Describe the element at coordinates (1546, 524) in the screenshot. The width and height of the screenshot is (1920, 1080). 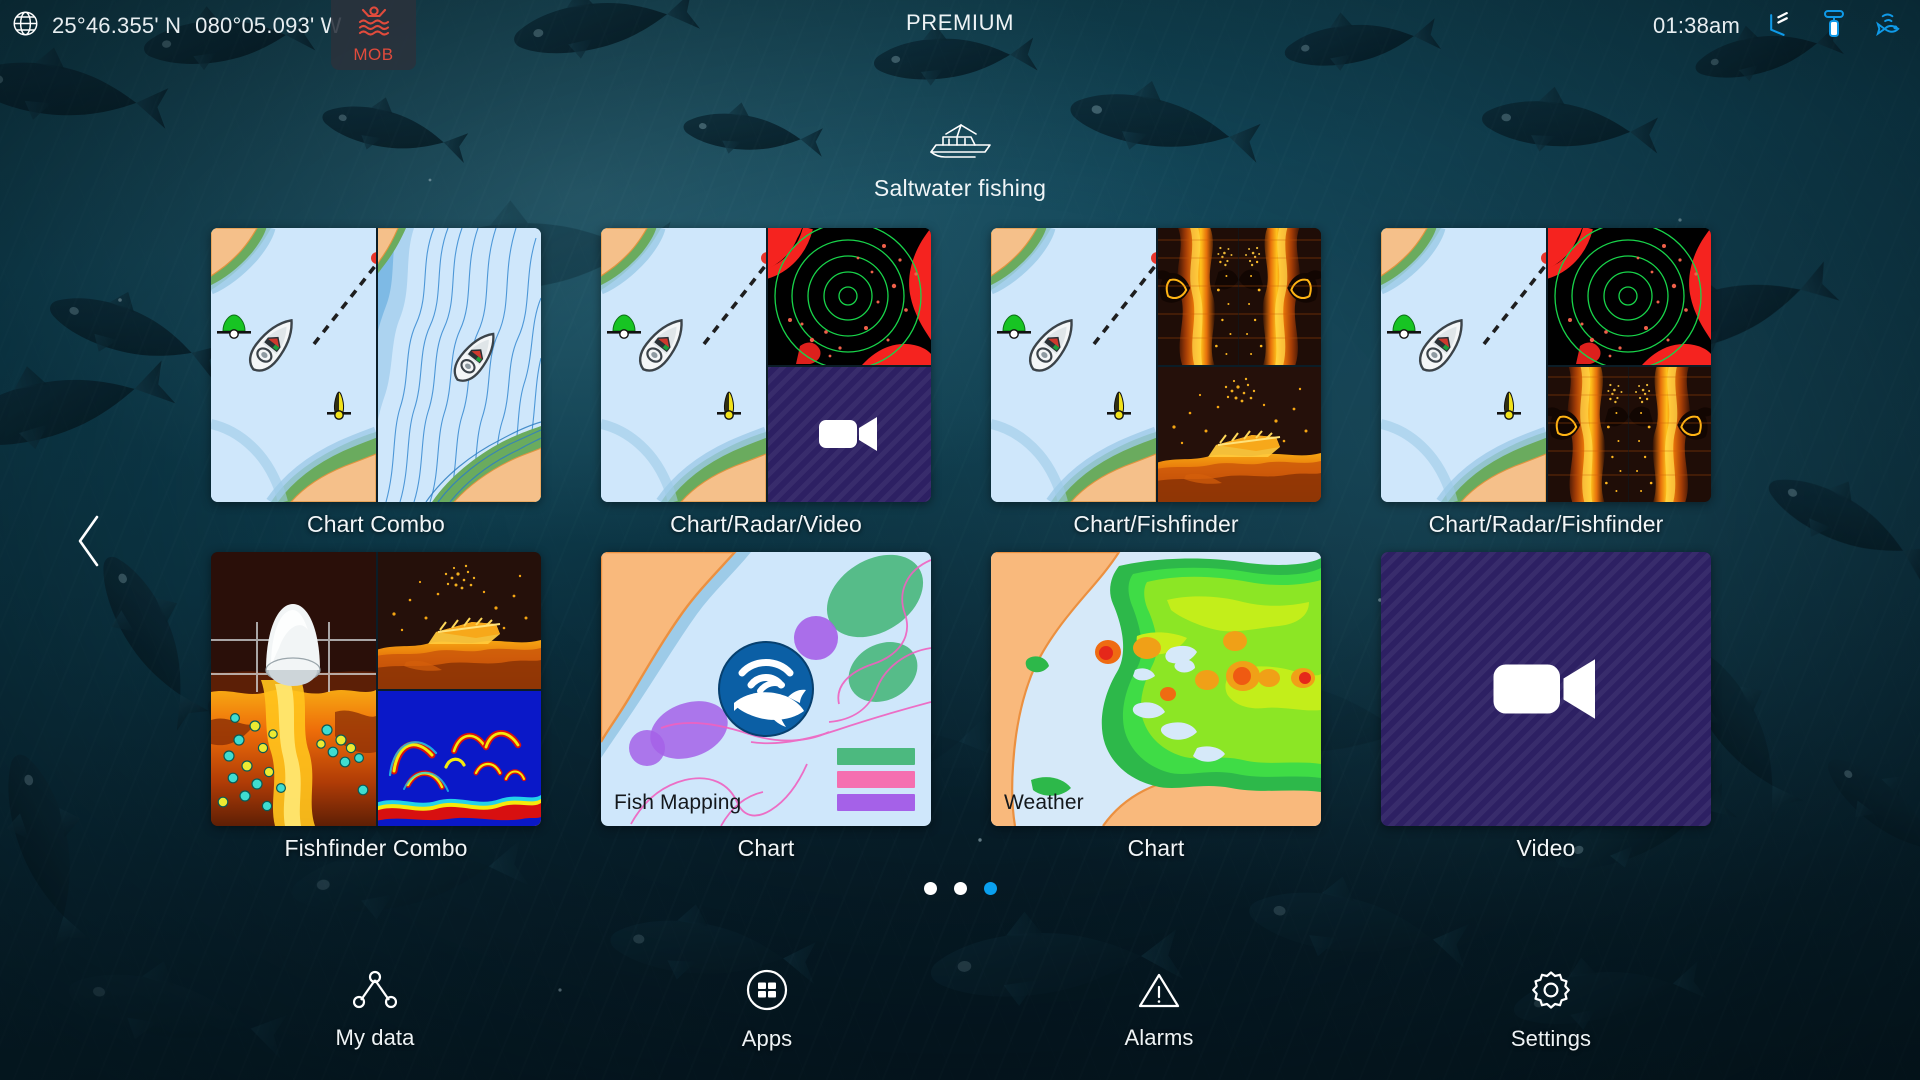
I see `tile-label: Chart/Radar/Fishfinder` at that location.